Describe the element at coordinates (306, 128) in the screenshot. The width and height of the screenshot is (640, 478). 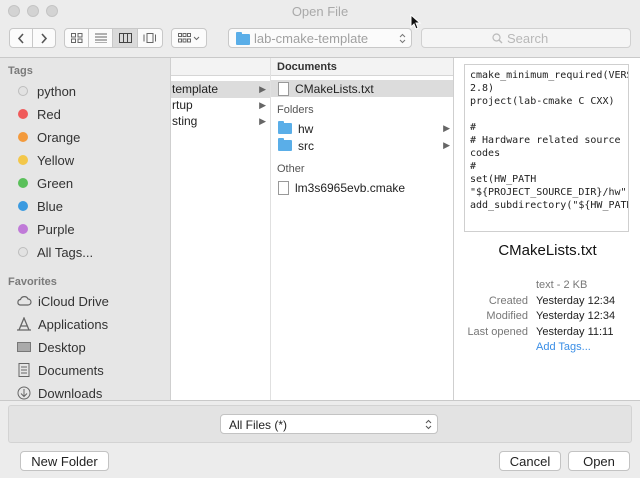
I see `folder-label: hw` at that location.